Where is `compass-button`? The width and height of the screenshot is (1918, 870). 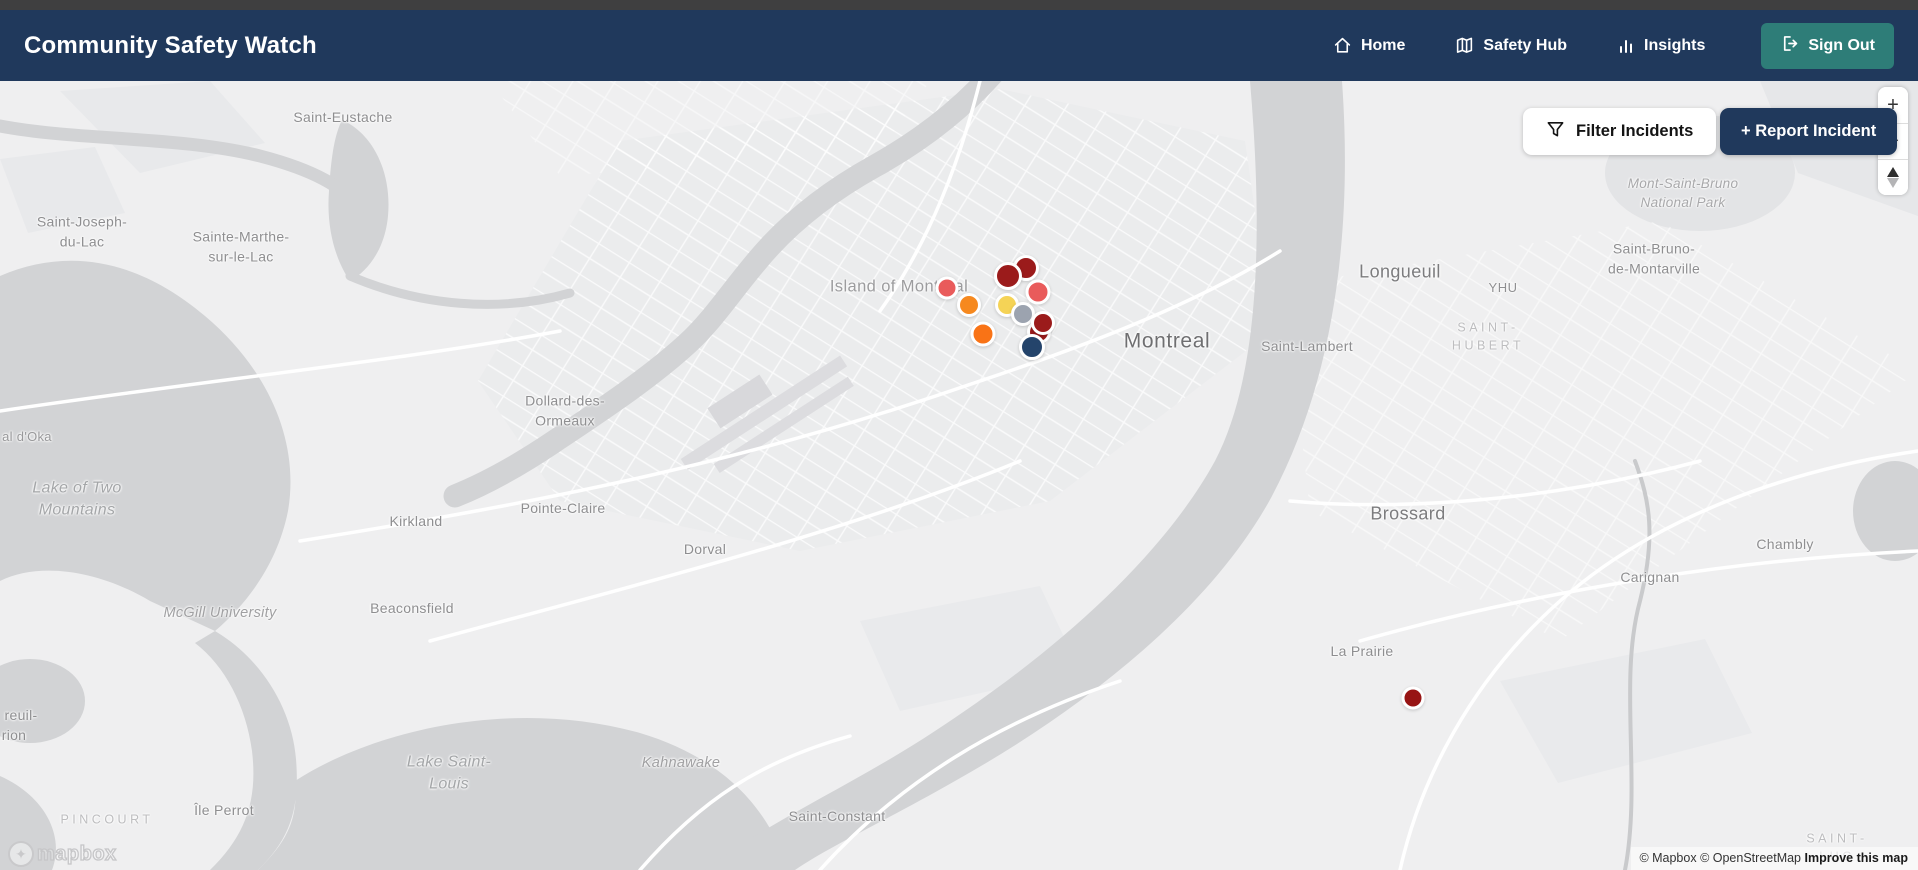
compass-button is located at coordinates (1893, 177).